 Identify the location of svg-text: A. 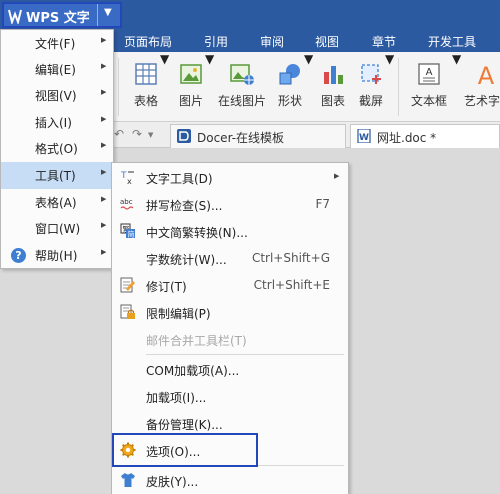
(429, 72).